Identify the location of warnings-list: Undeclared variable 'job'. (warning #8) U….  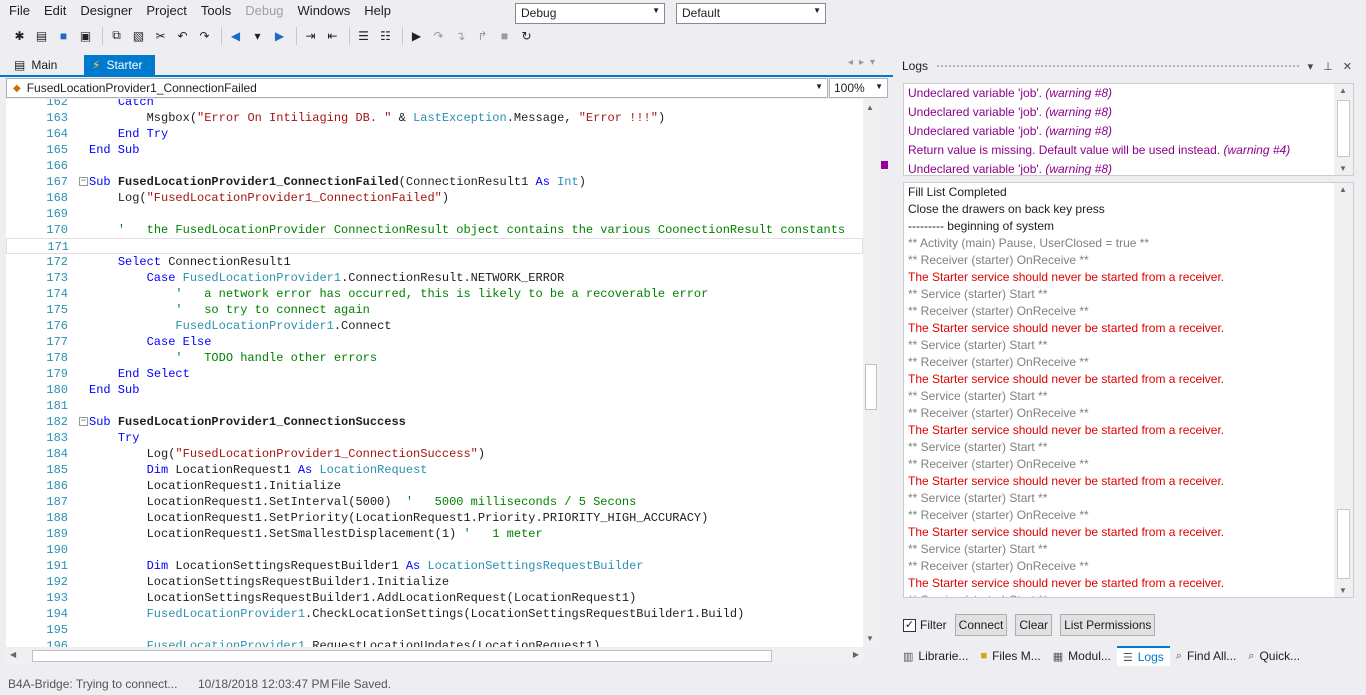
(1128, 129).